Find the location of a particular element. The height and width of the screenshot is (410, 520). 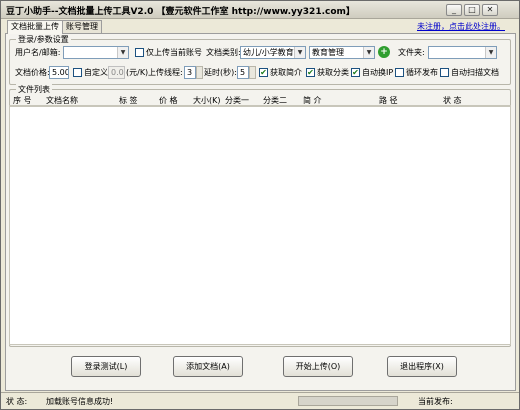

current-publish-label: 当前发布: is located at coordinates (435, 401).